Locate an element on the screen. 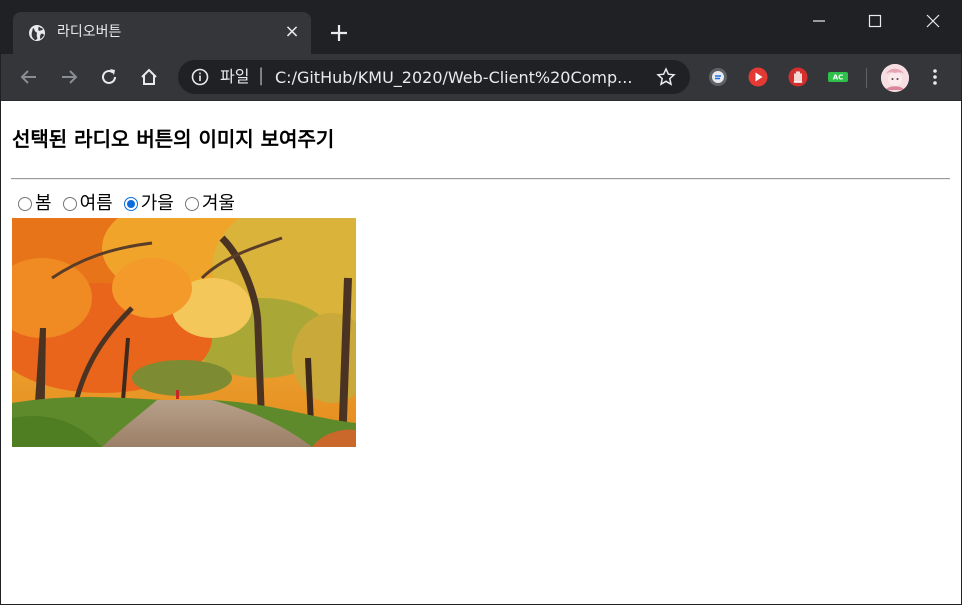 Image resolution: width=962 pixels, height=613 pixels. minimize-button is located at coordinates (819, 21).